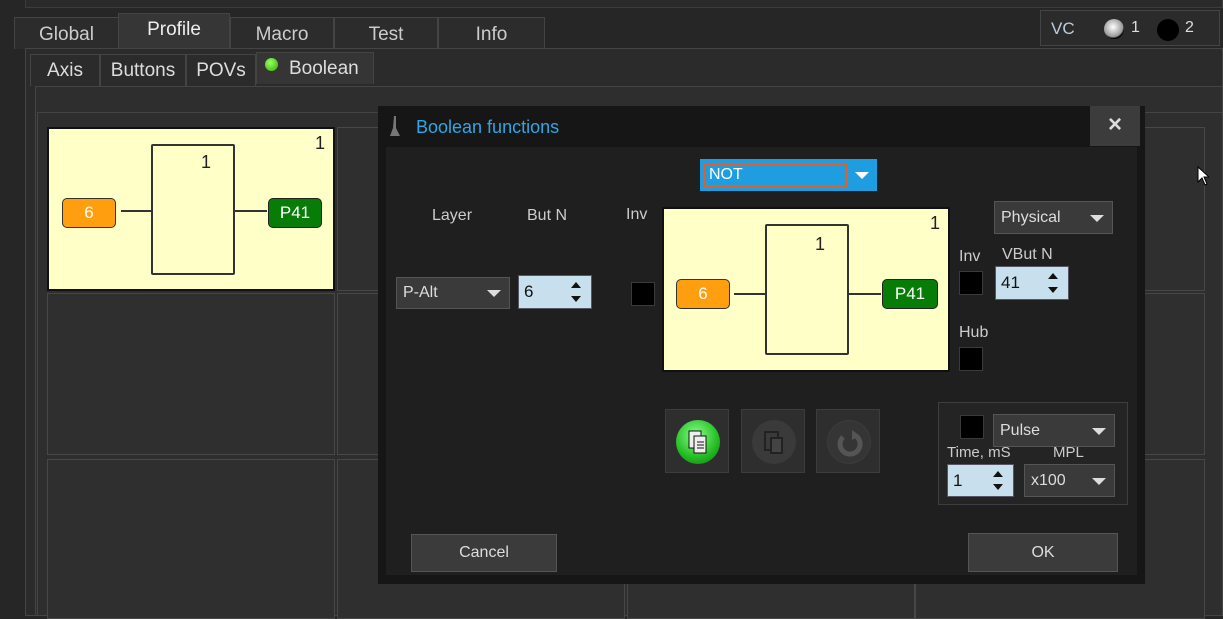  What do you see at coordinates (1010, 282) in the screenshot?
I see `vbutn-value: 41` at bounding box center [1010, 282].